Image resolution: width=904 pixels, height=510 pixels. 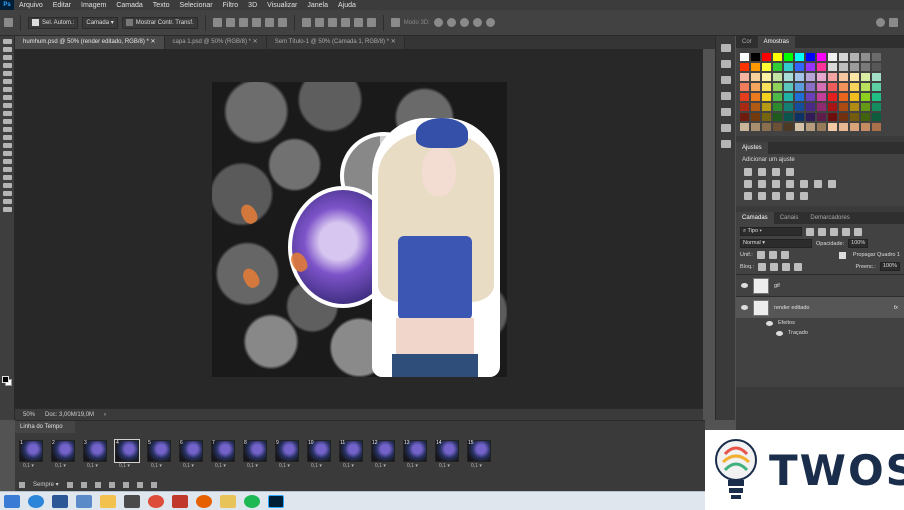 What do you see at coordinates (228, 501) in the screenshot?
I see `folder-icon` at bounding box center [228, 501].